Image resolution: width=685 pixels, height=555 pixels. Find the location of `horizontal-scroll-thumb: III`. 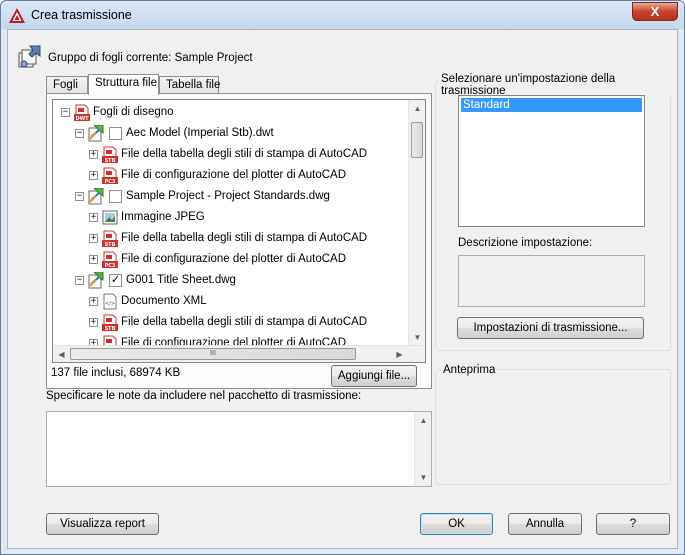

horizontal-scroll-thumb: III is located at coordinates (213, 354).